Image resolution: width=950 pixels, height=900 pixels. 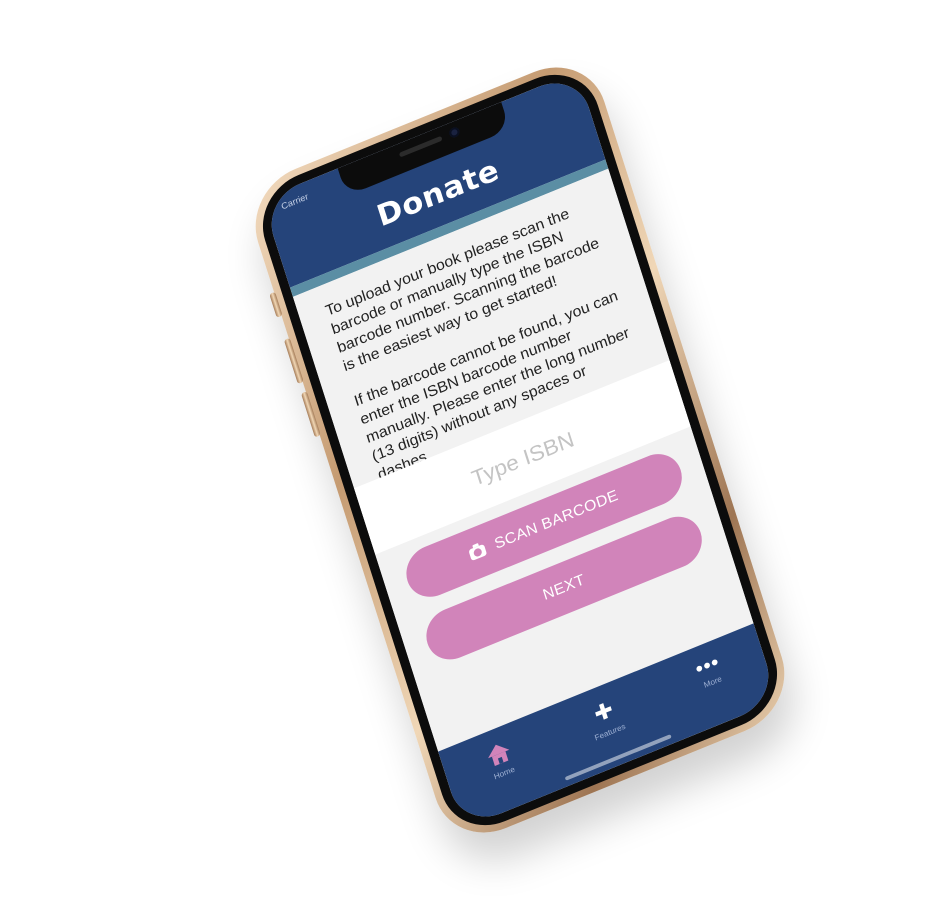 What do you see at coordinates (498, 754) in the screenshot?
I see `home-icon` at bounding box center [498, 754].